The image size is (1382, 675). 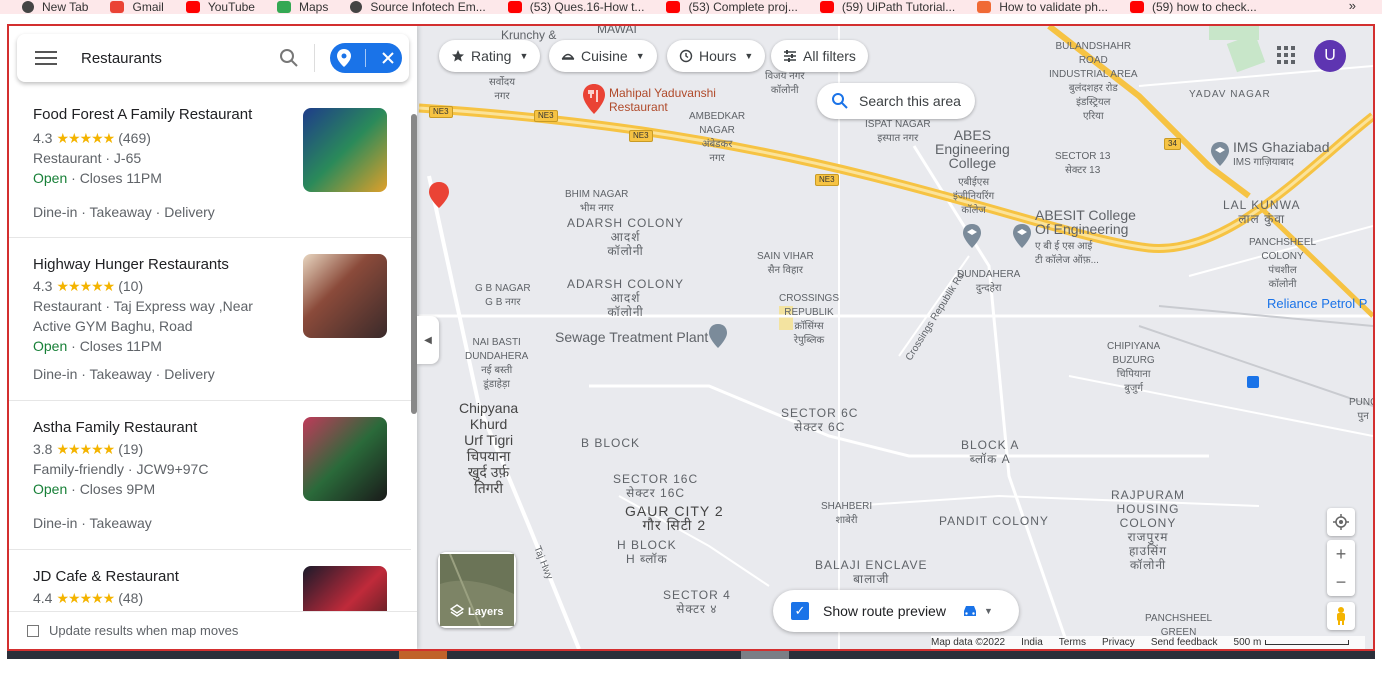 I want to click on results-scrollbar, so click(x=414, y=264).